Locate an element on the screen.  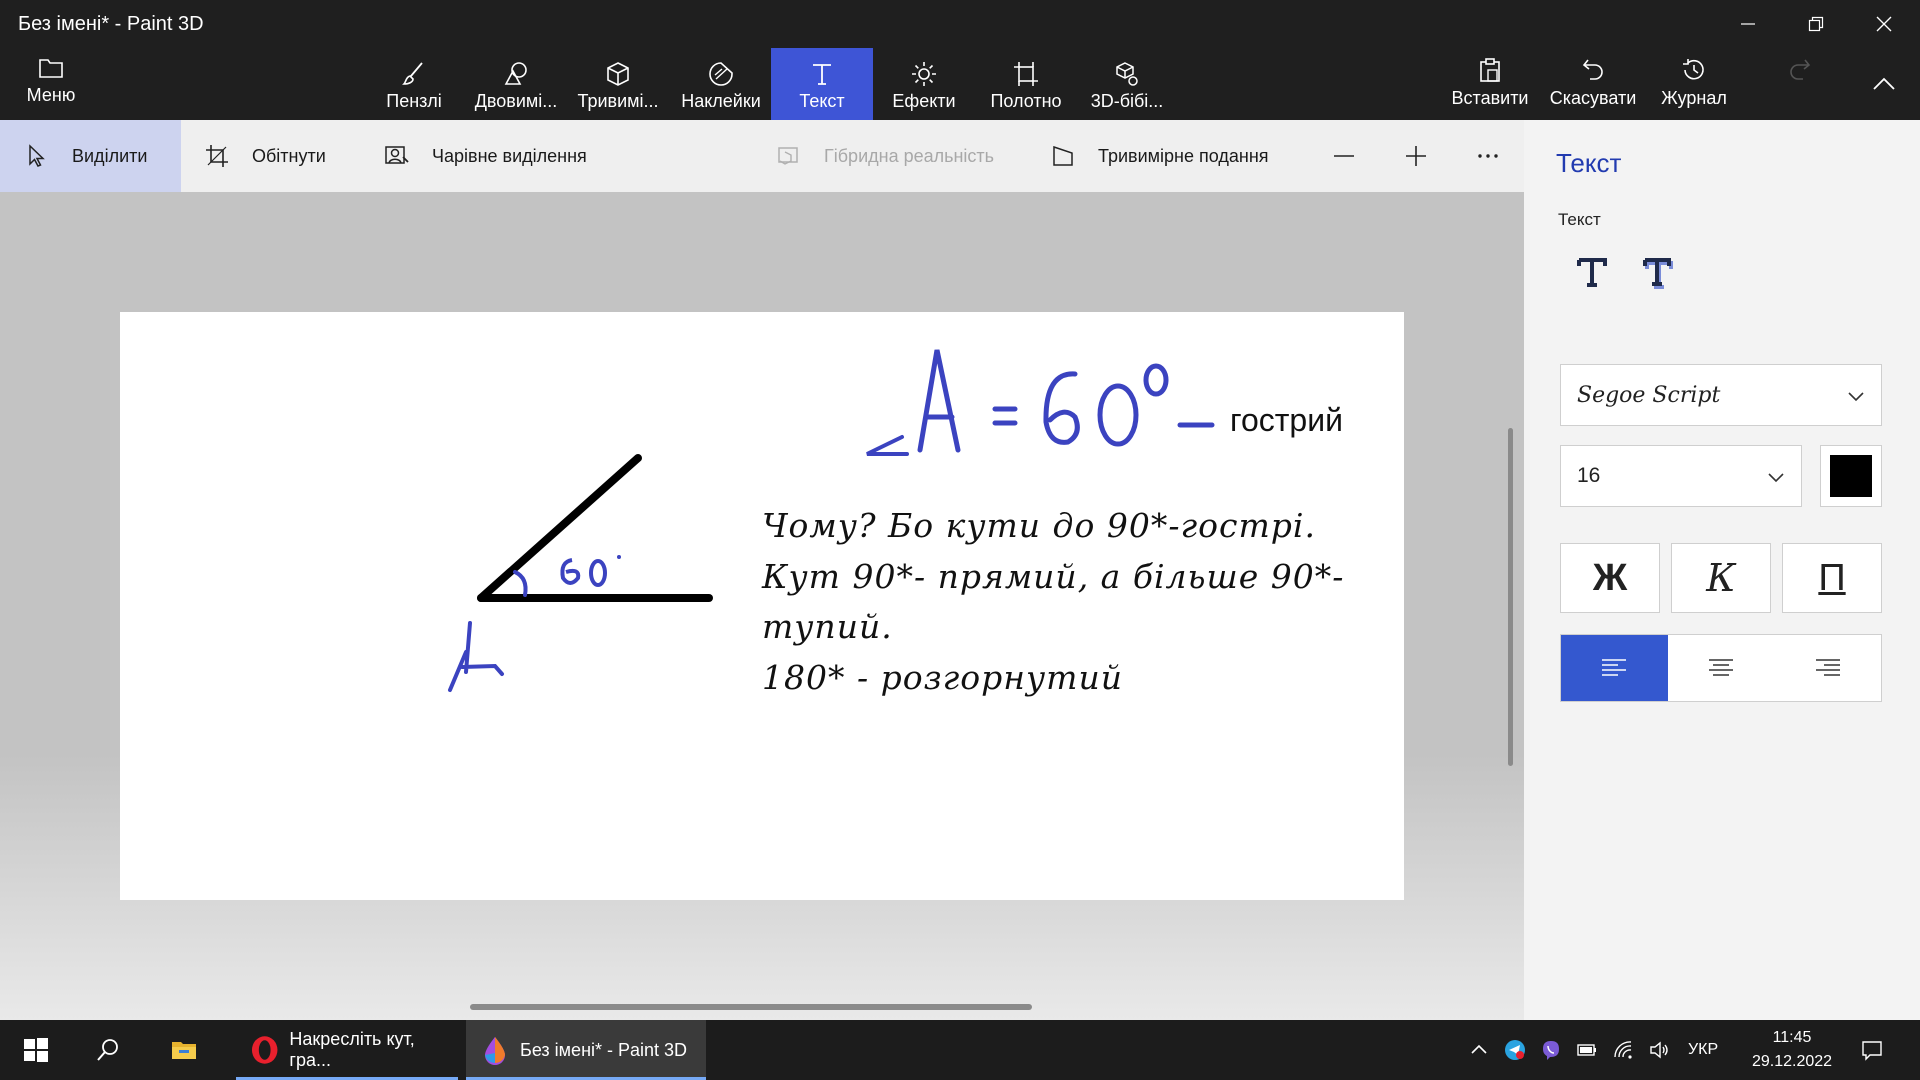
font-family-dropdown: Segoe Script is located at coordinates (1721, 395).